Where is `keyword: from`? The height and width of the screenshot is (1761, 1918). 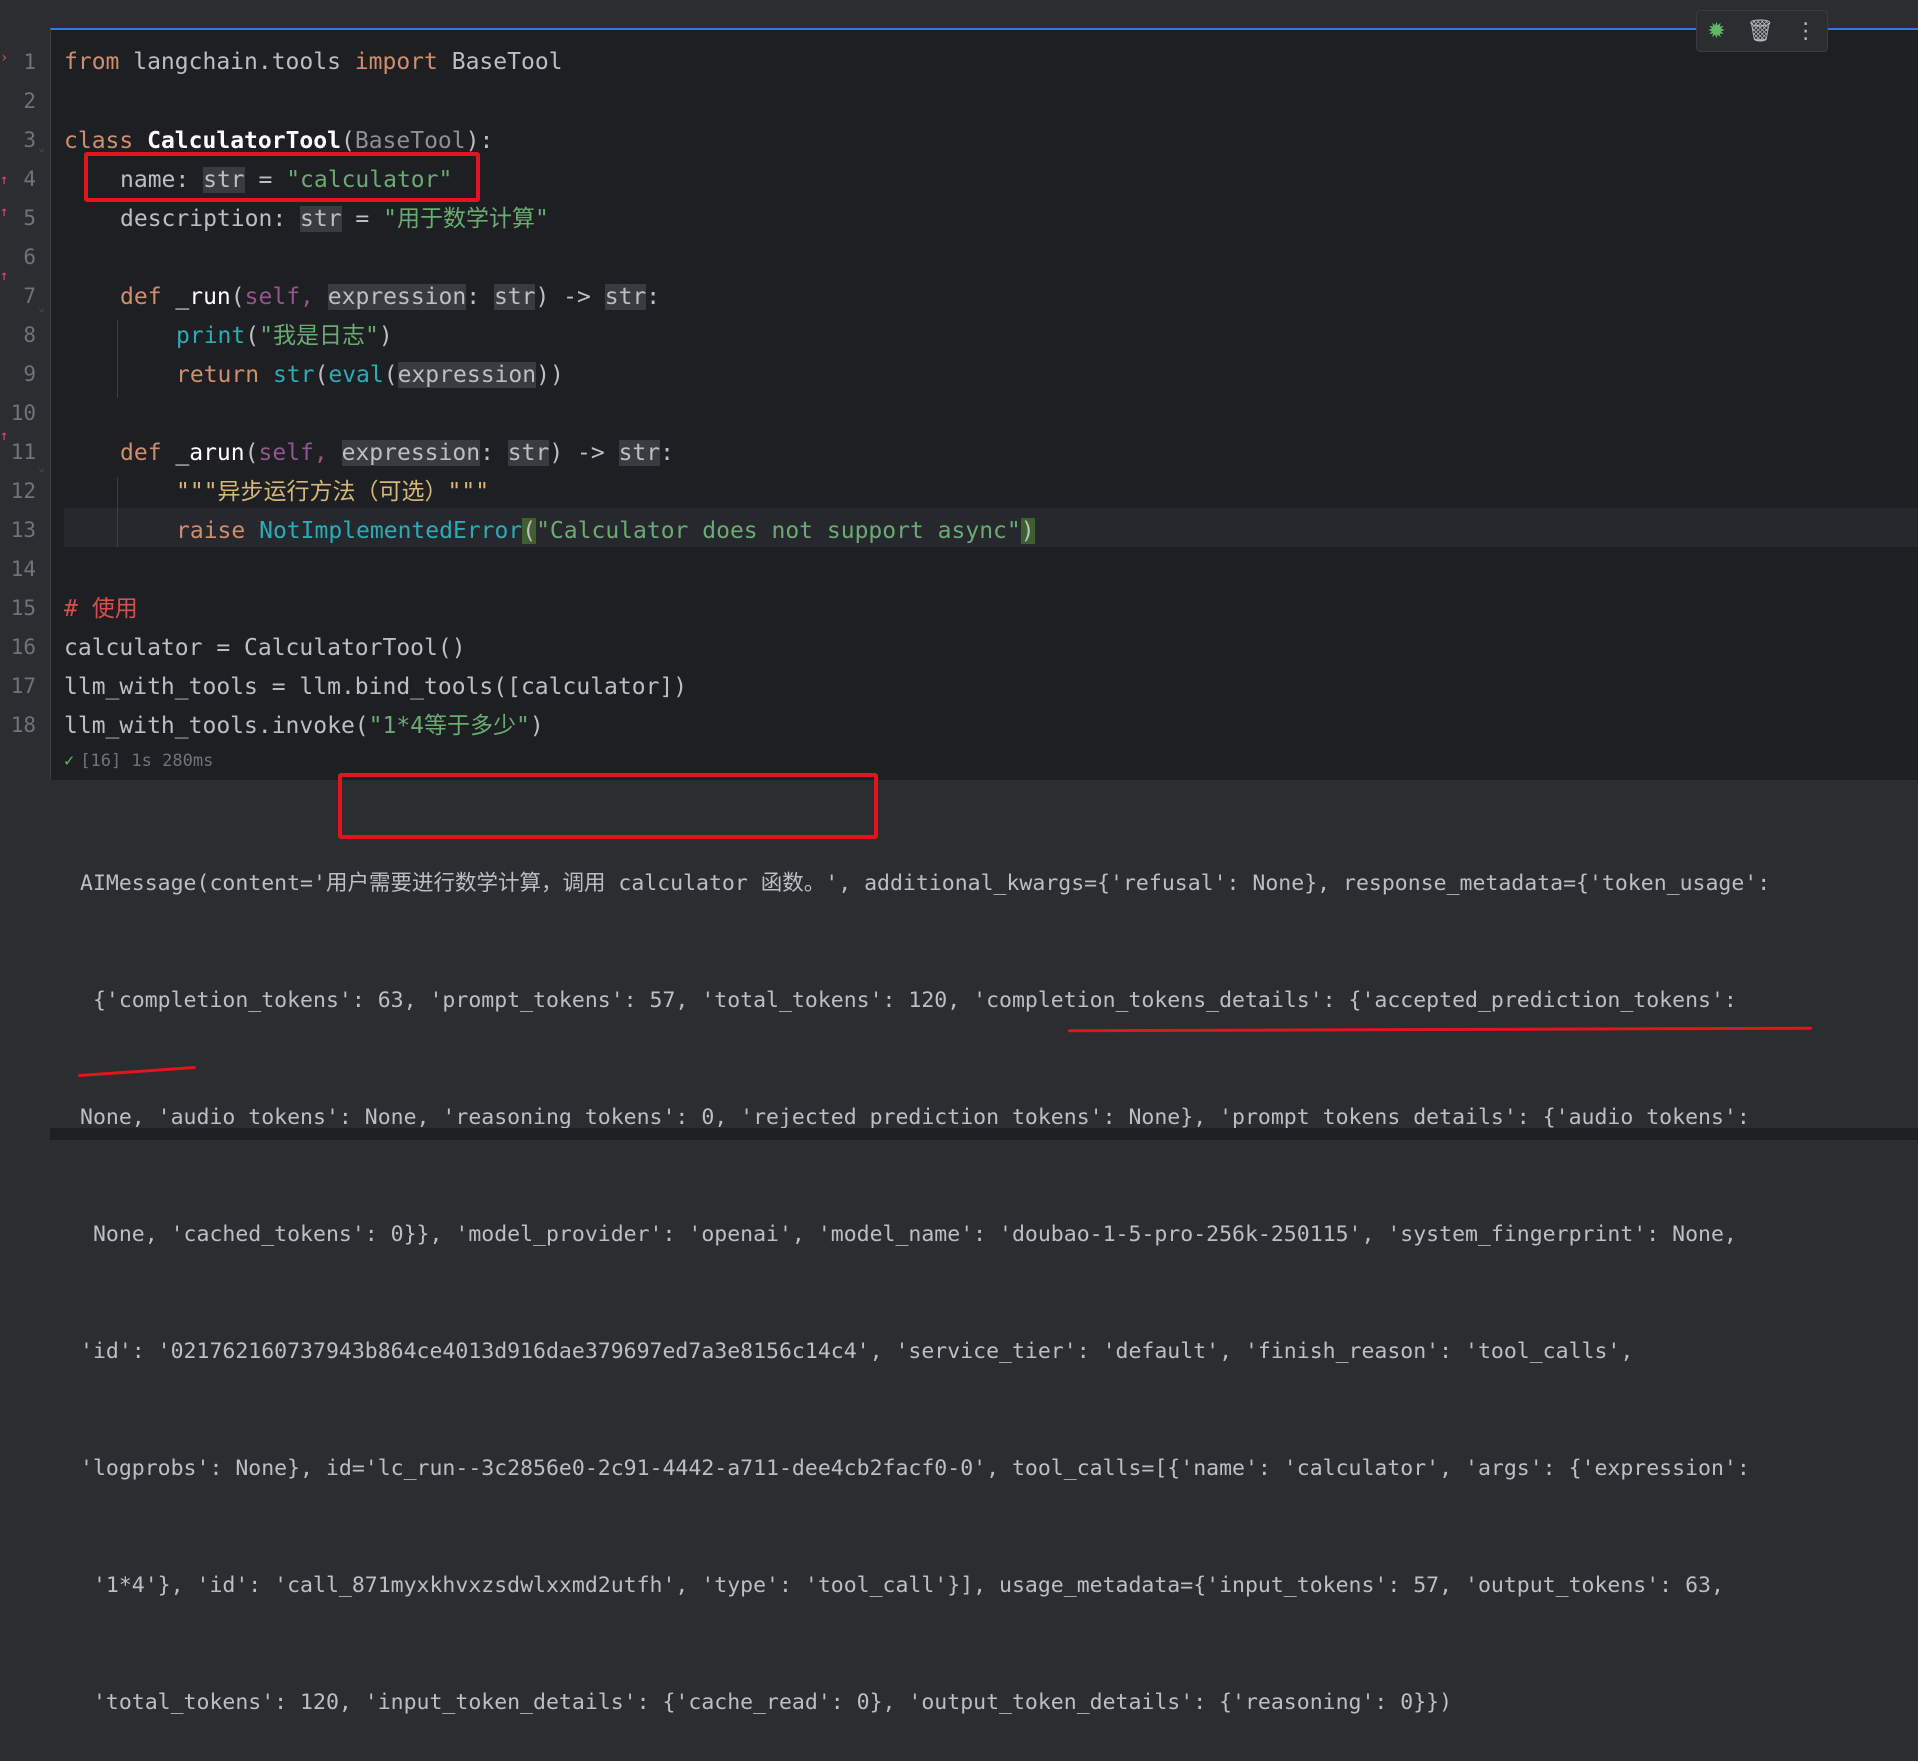
keyword: from is located at coordinates (92, 62).